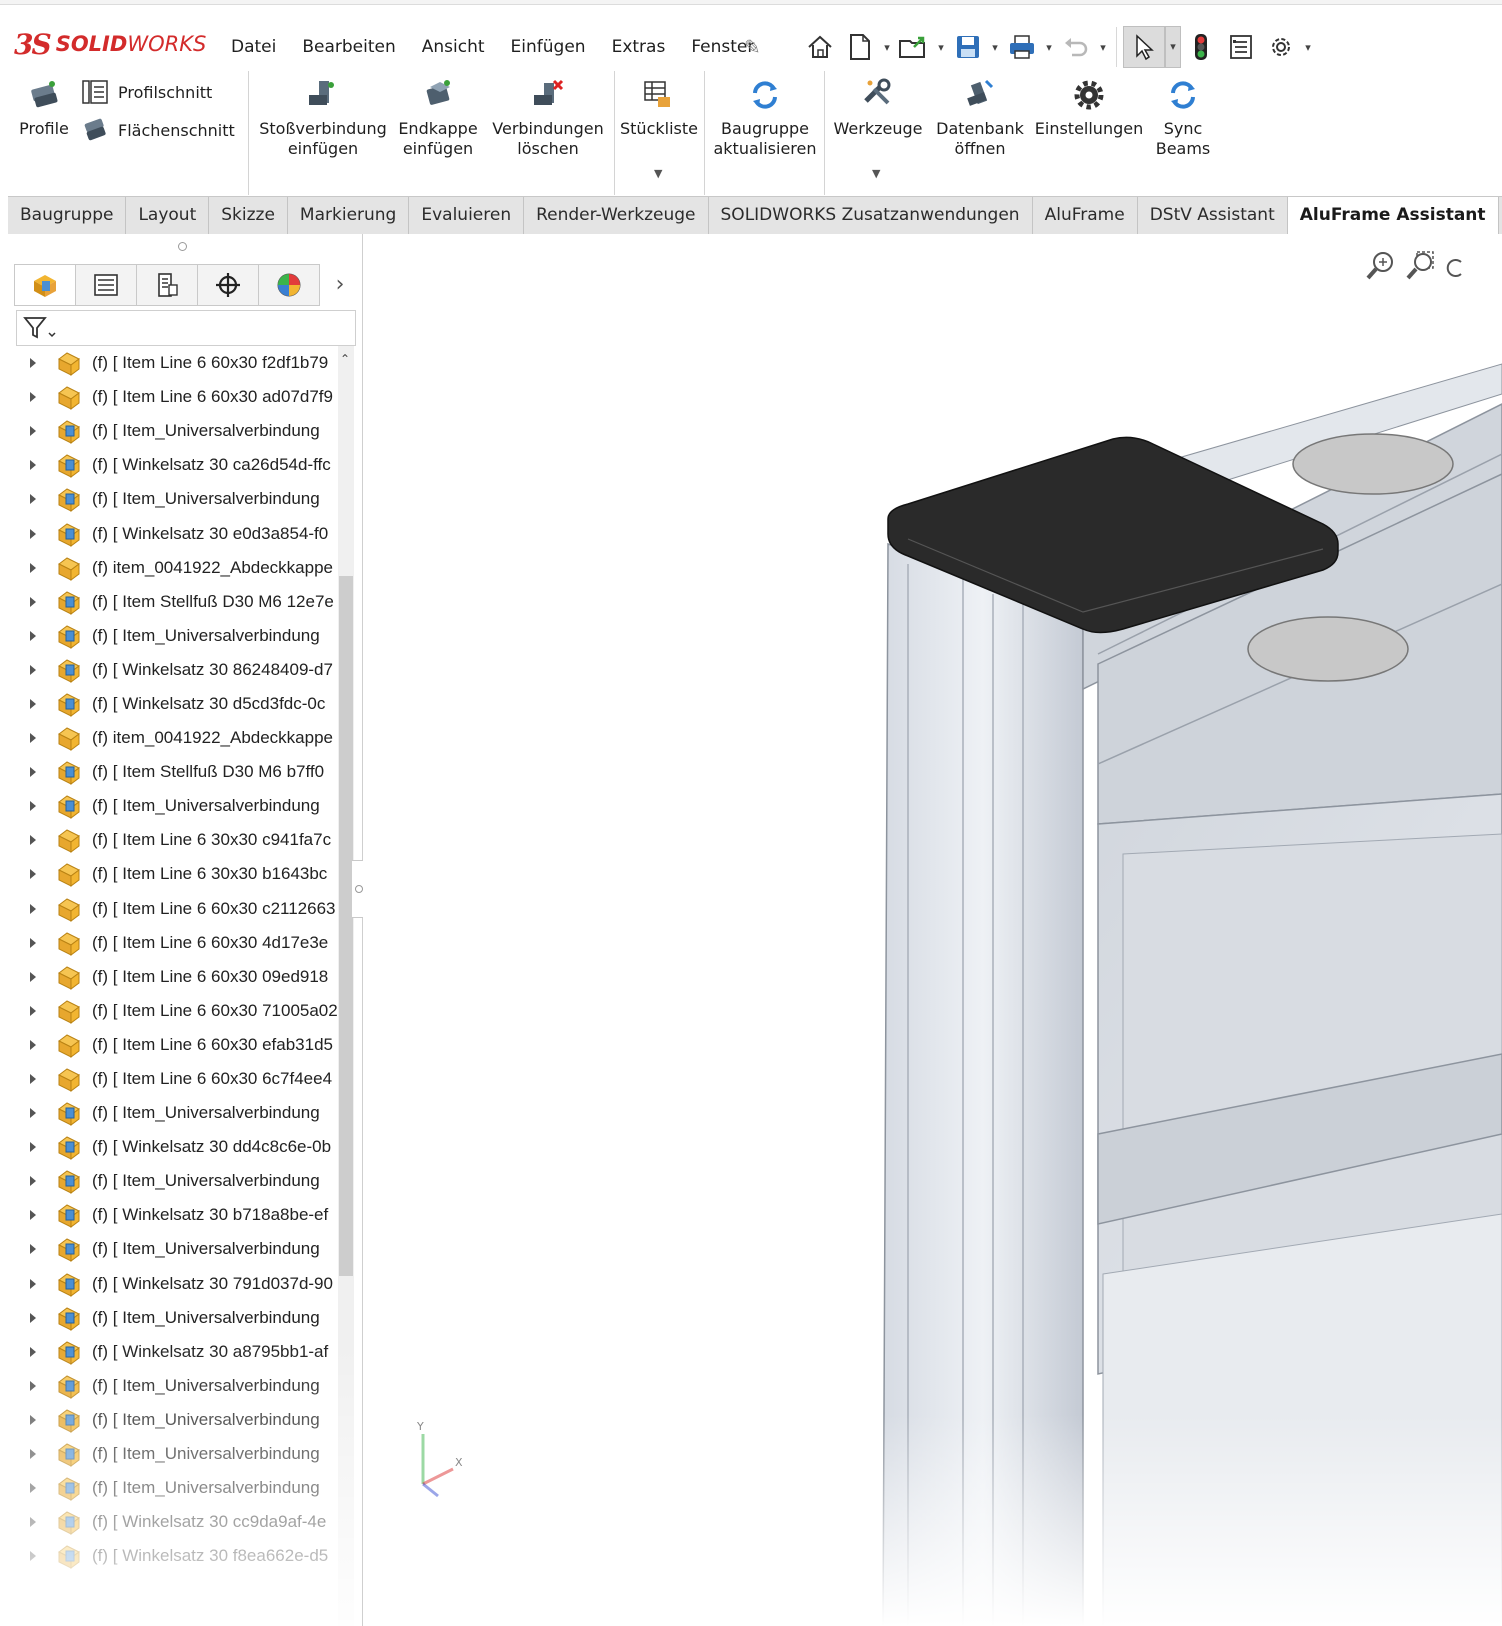  Describe the element at coordinates (181, 943) in the screenshot. I see `tree-item: (f) [ Item Line 6 60x30 4d17e3e` at that location.